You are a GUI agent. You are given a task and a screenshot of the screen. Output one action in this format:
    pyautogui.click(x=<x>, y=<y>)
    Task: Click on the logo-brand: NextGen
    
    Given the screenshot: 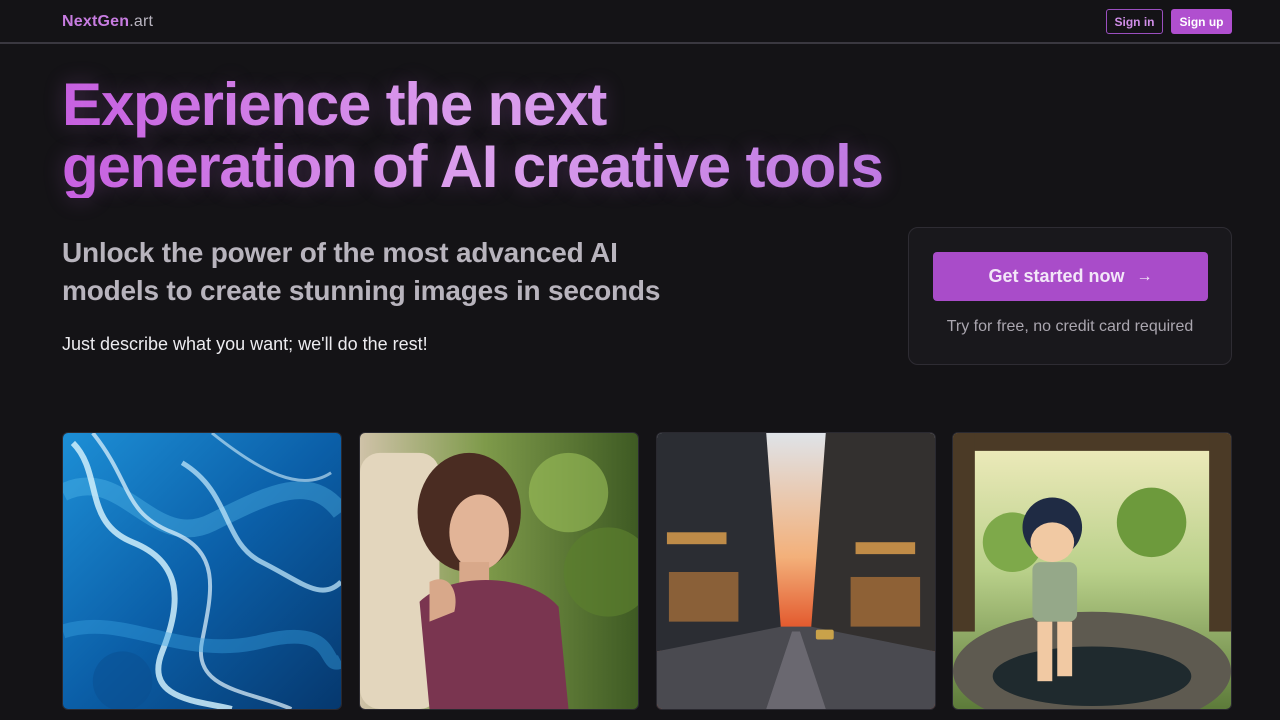 What is the action you would take?
    pyautogui.click(x=96, y=21)
    